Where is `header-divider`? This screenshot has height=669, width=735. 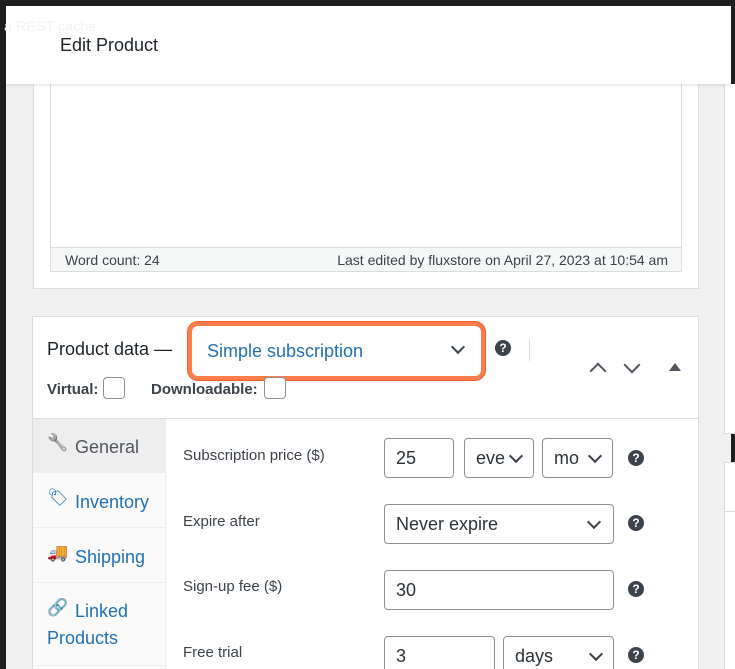 header-divider is located at coordinates (529, 350).